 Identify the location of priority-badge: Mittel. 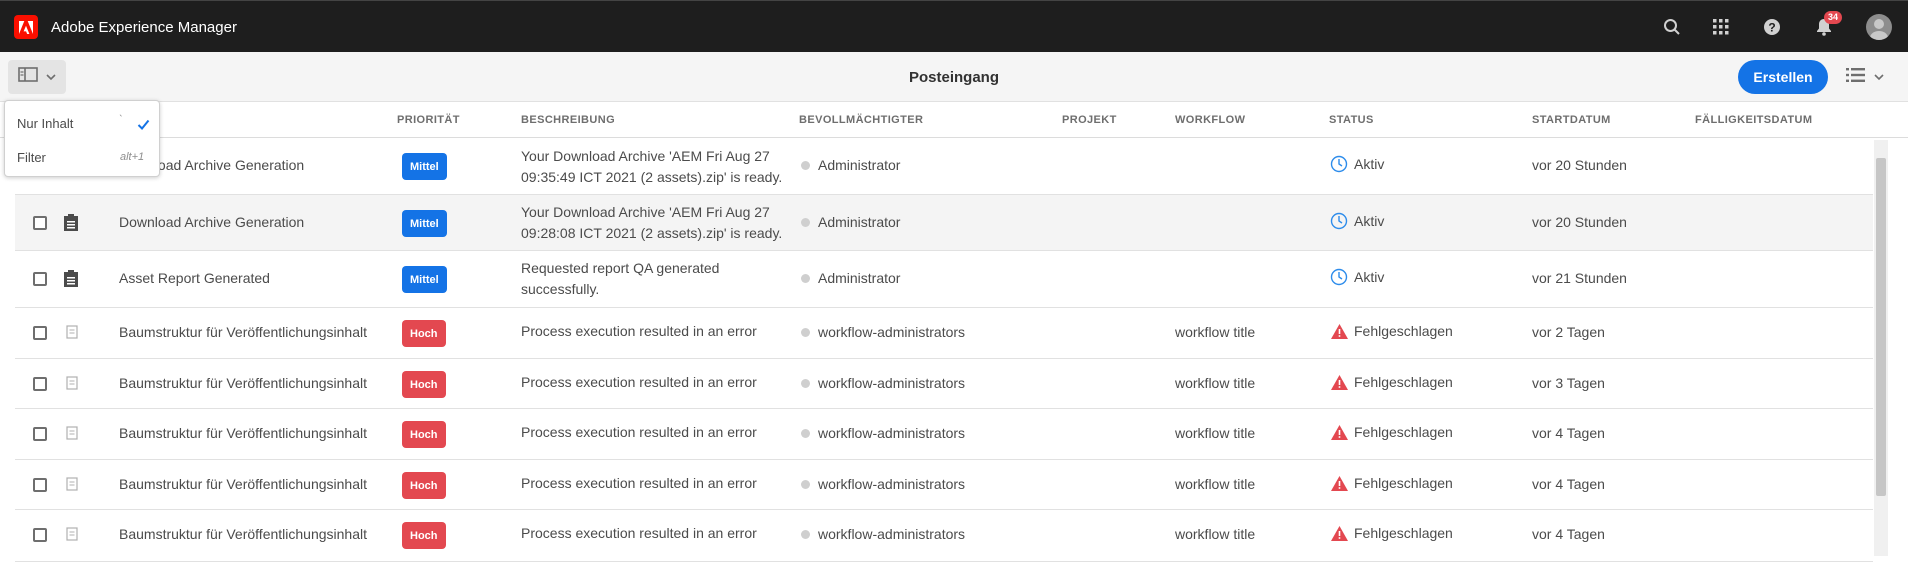
(424, 279).